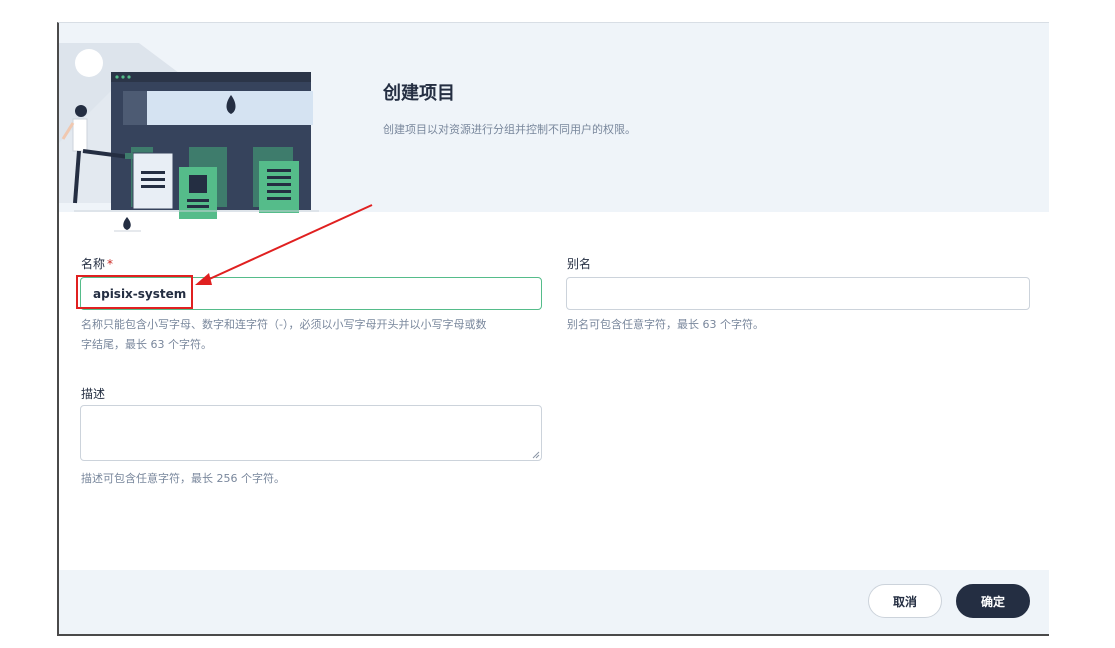 The width and height of the screenshot is (1115, 648). What do you see at coordinates (798, 293) in the screenshot?
I see `alias-input` at bounding box center [798, 293].